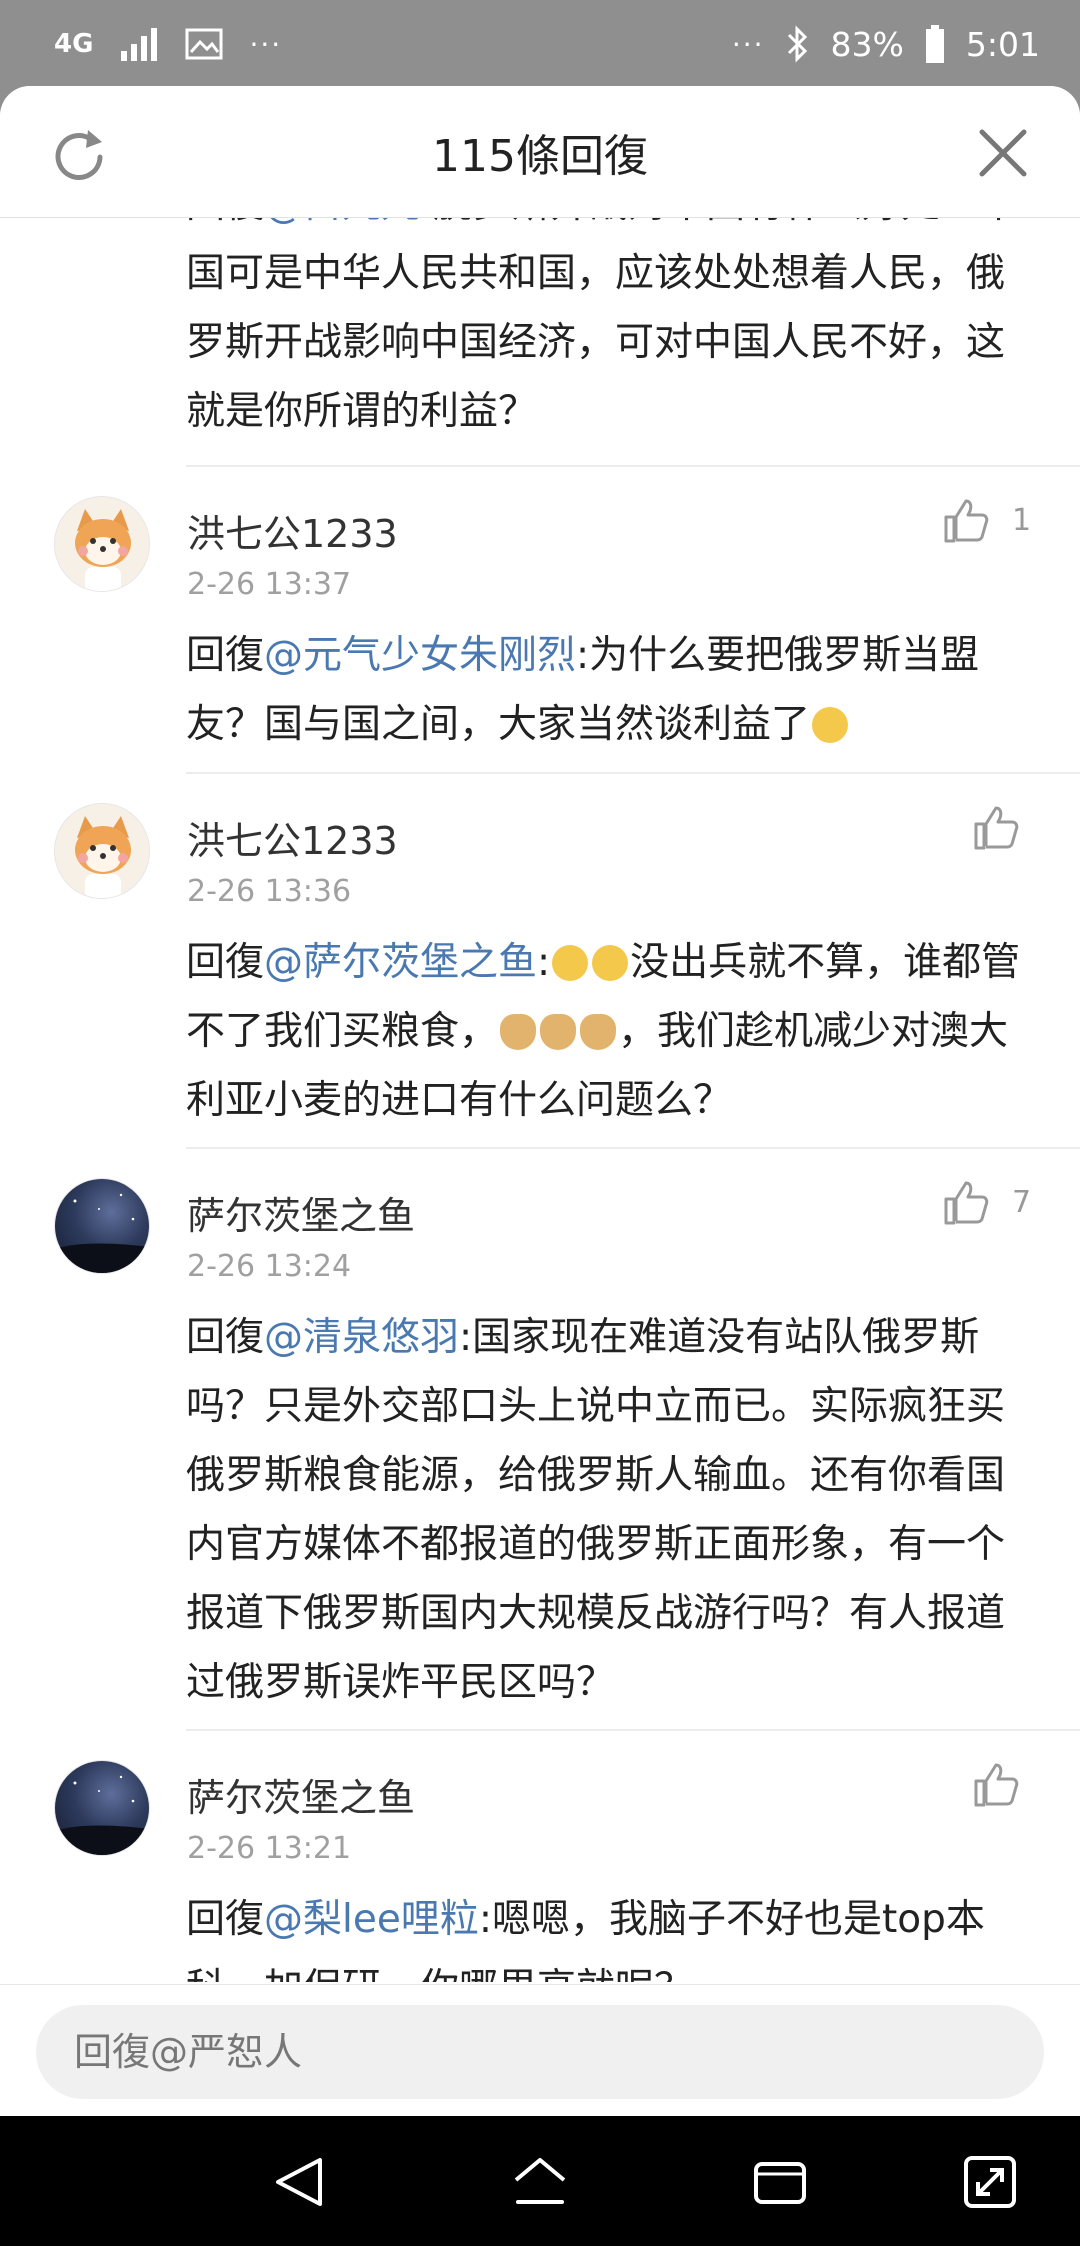 The height and width of the screenshot is (2246, 1080). I want to click on comment-body: 回復@梨lee哩粒:嗯嗯，我脑子不好也是top本科，加保研。你哪里高就呢？, so click(611, 1933).